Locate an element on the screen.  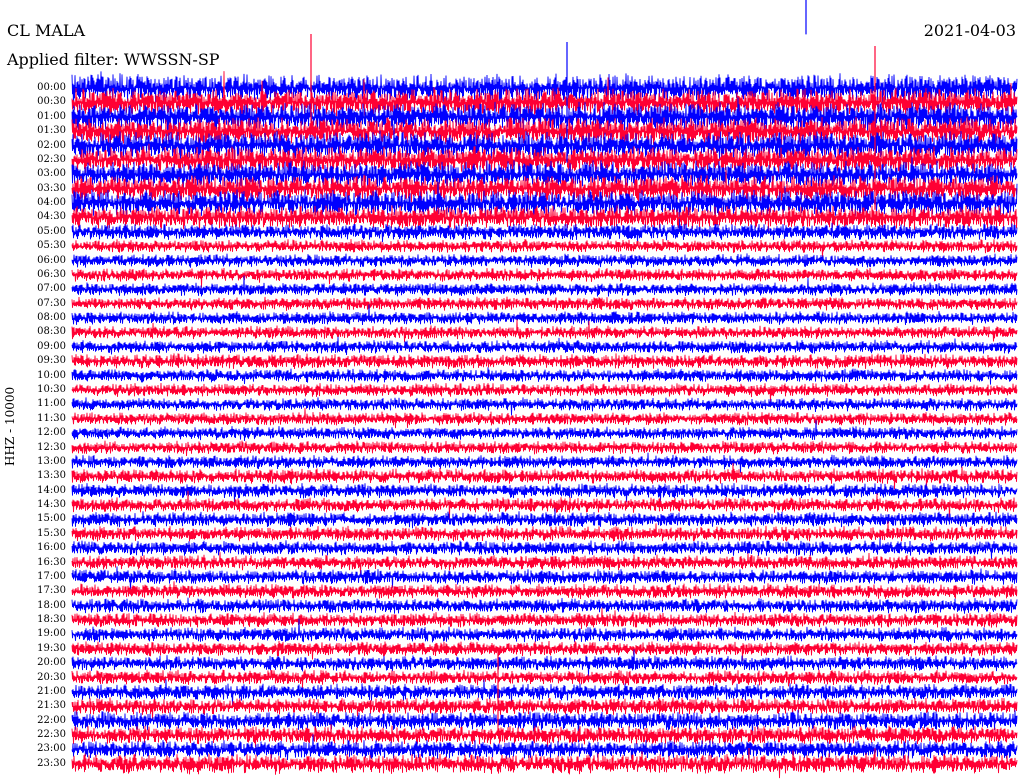
trace-row-1930 is located at coordinates (544, 650).